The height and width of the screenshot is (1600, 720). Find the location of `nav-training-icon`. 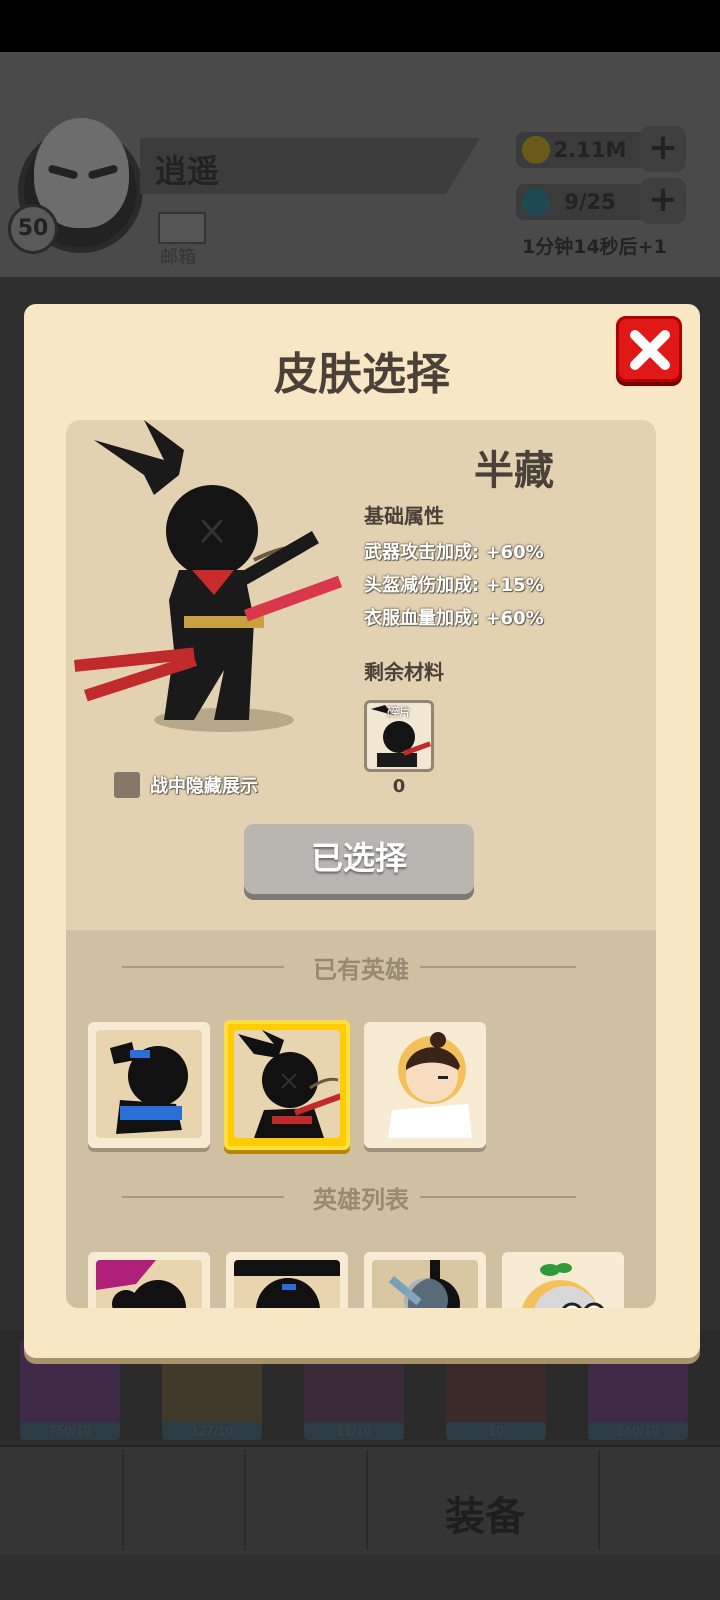

nav-training-icon is located at coordinates (200, 1500).